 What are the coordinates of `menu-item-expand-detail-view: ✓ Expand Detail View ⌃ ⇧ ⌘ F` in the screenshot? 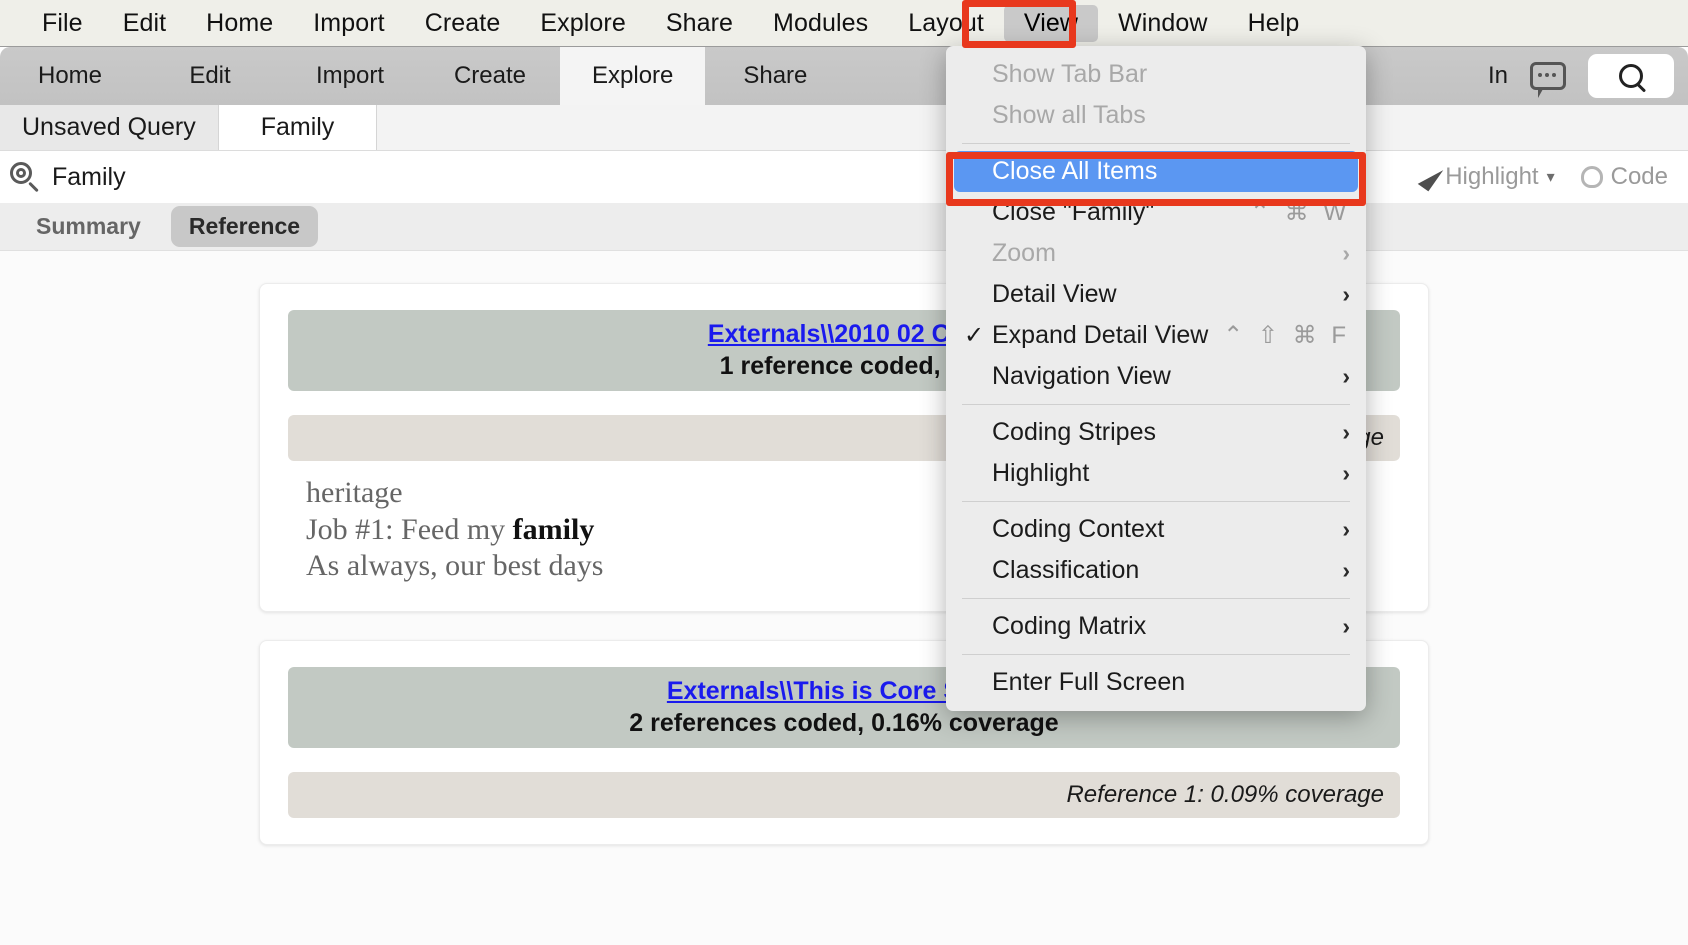 It's located at (1156, 335).